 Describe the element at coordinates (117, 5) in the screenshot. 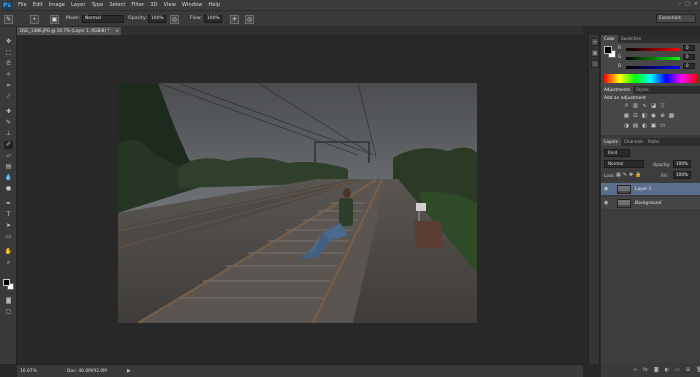

I see `menu-select: Select` at that location.